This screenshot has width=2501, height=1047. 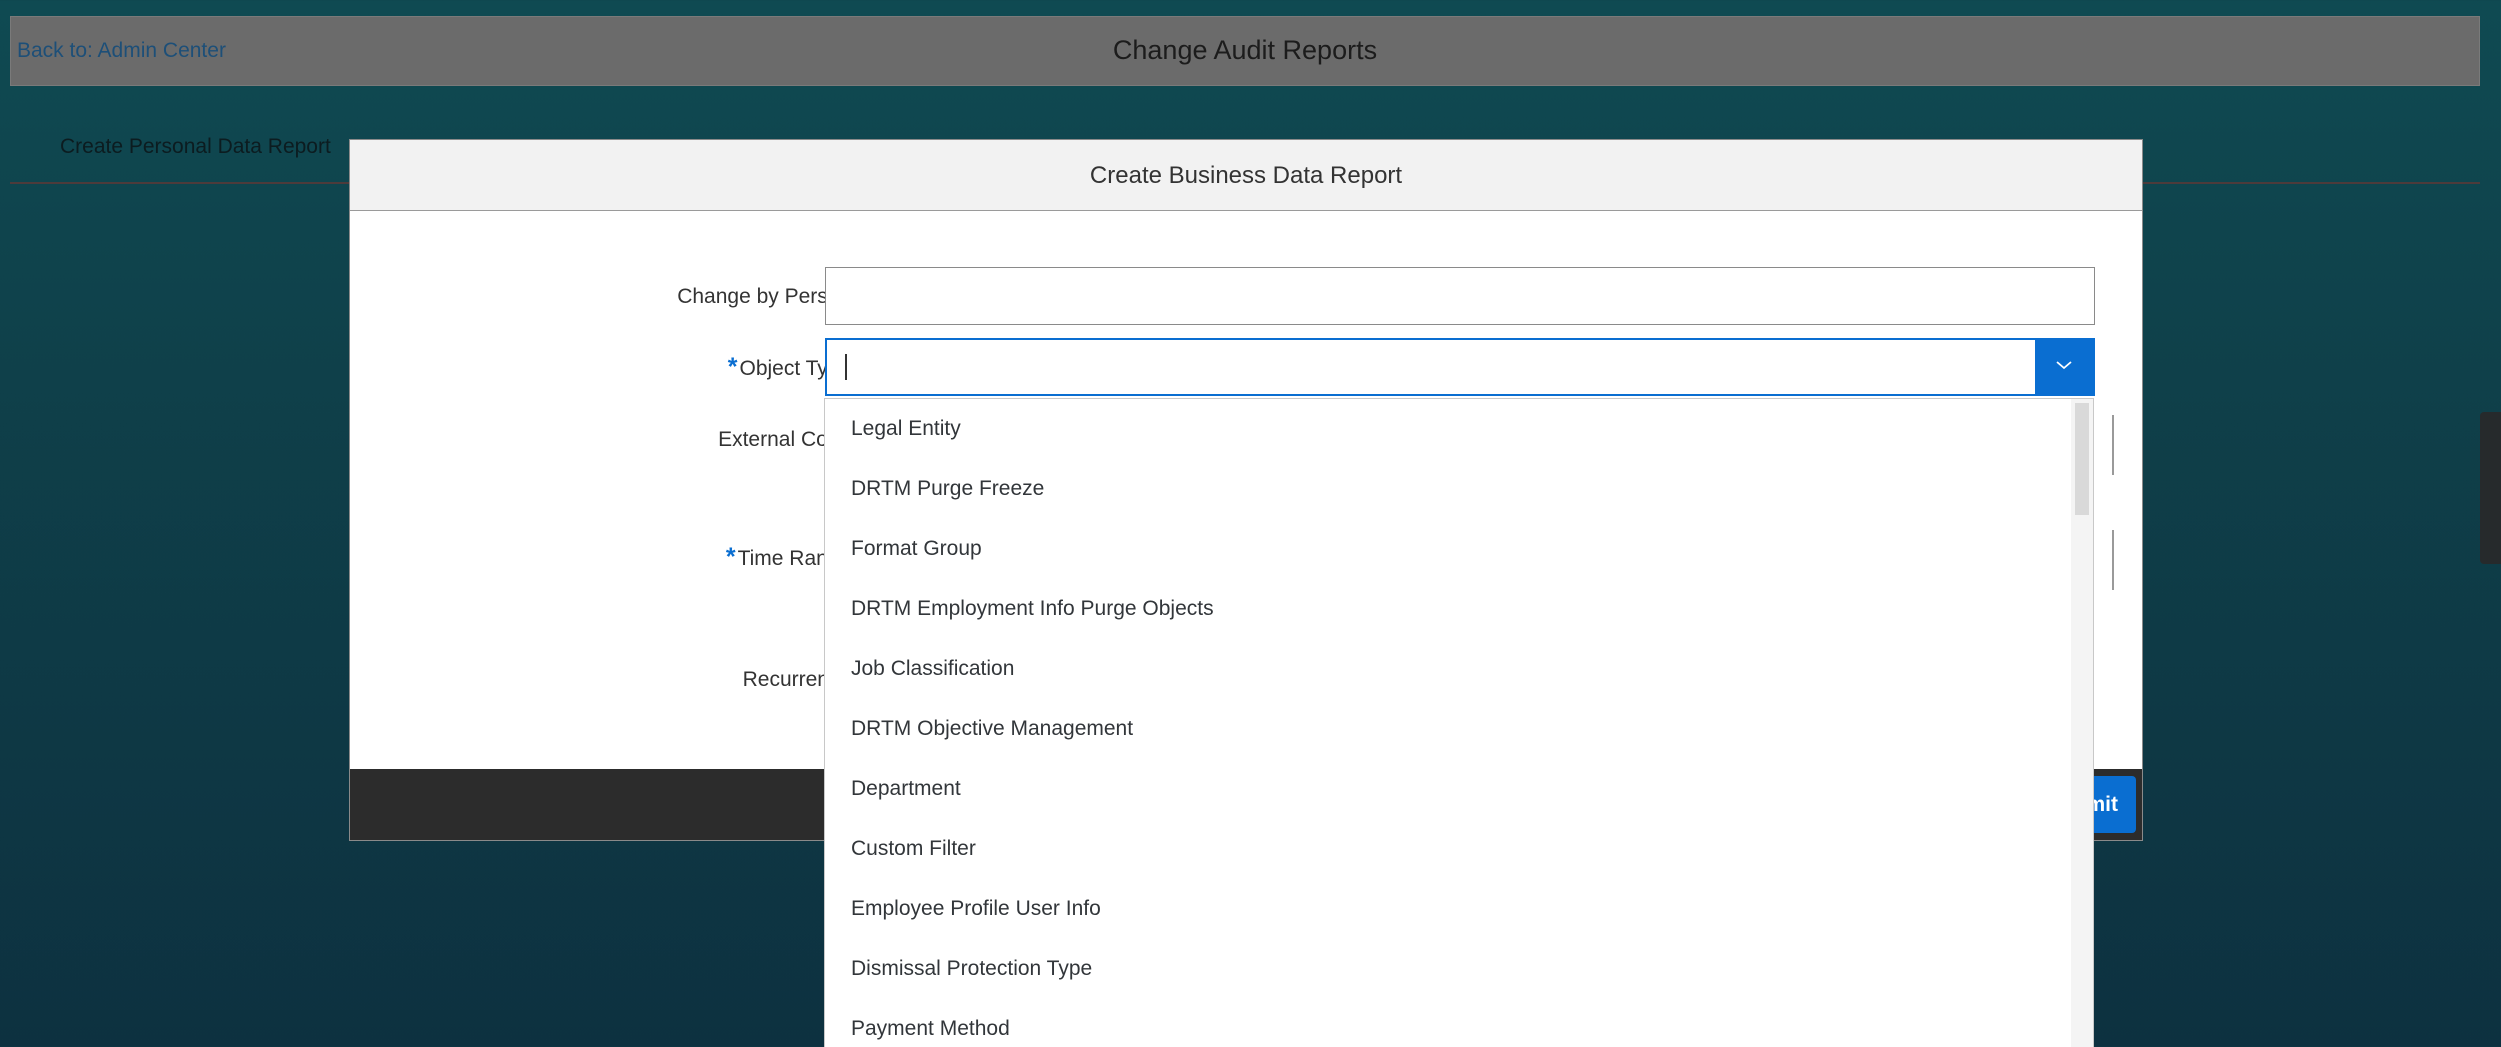 I want to click on page-title: Change Audit Reports, so click(x=1245, y=50).